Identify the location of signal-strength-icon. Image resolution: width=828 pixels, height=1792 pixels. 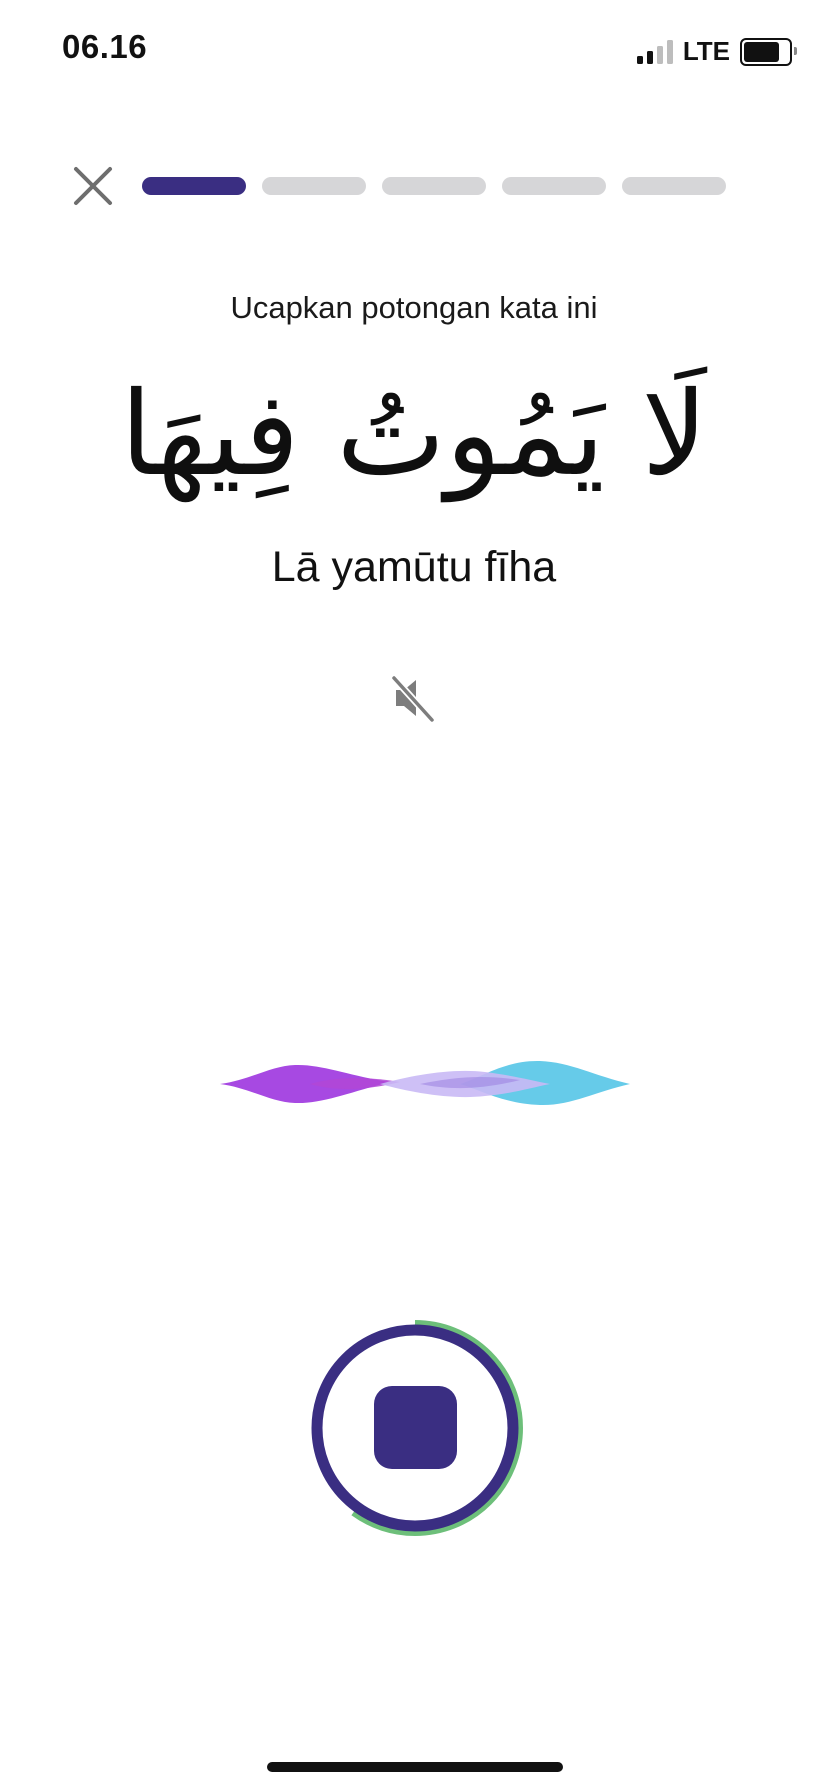
(654, 51).